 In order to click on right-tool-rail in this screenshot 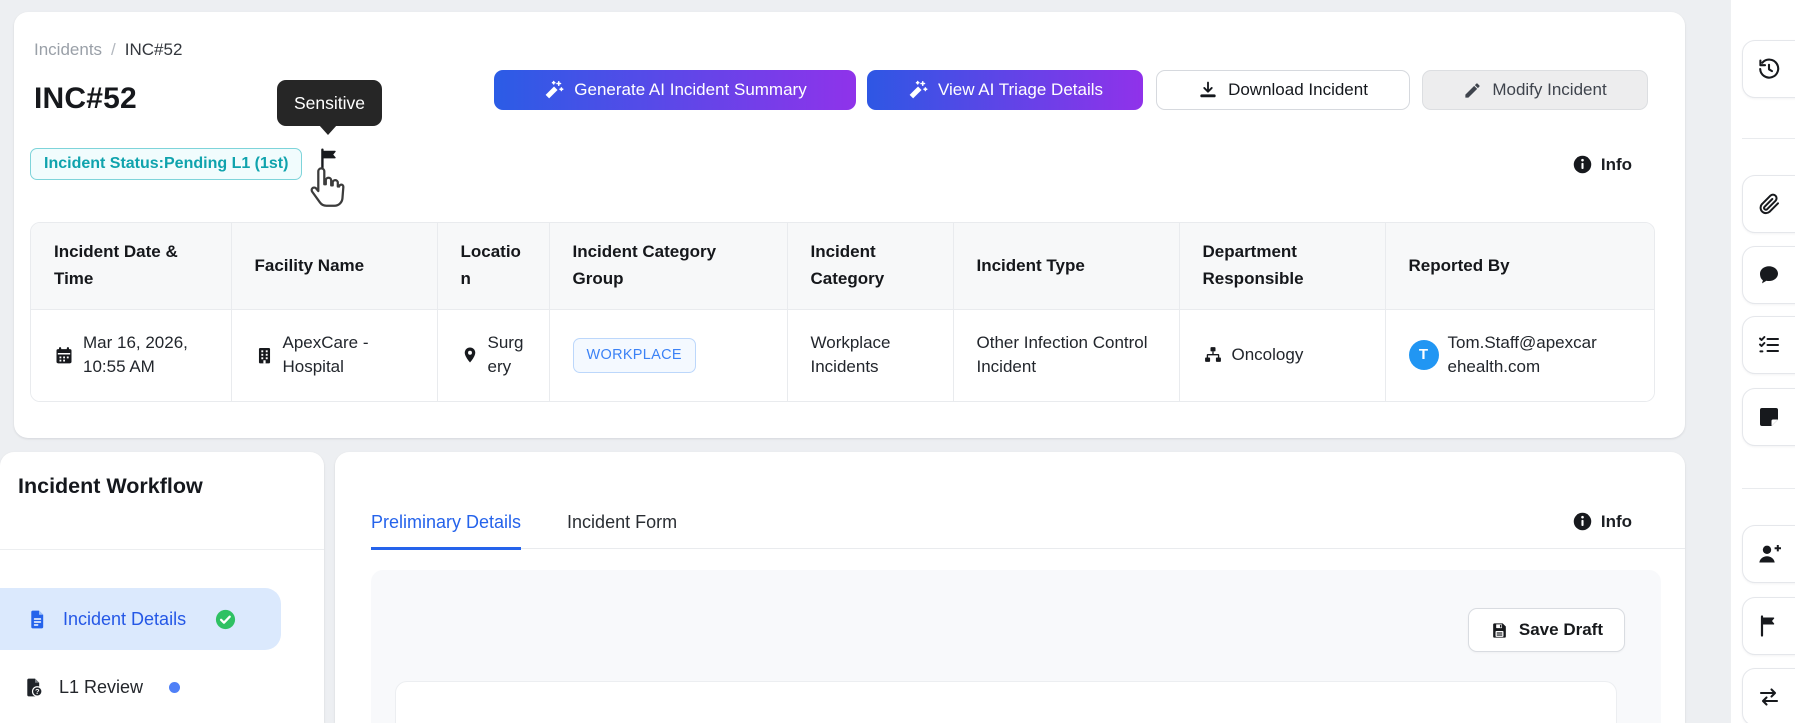, I will do `click(1762, 361)`.